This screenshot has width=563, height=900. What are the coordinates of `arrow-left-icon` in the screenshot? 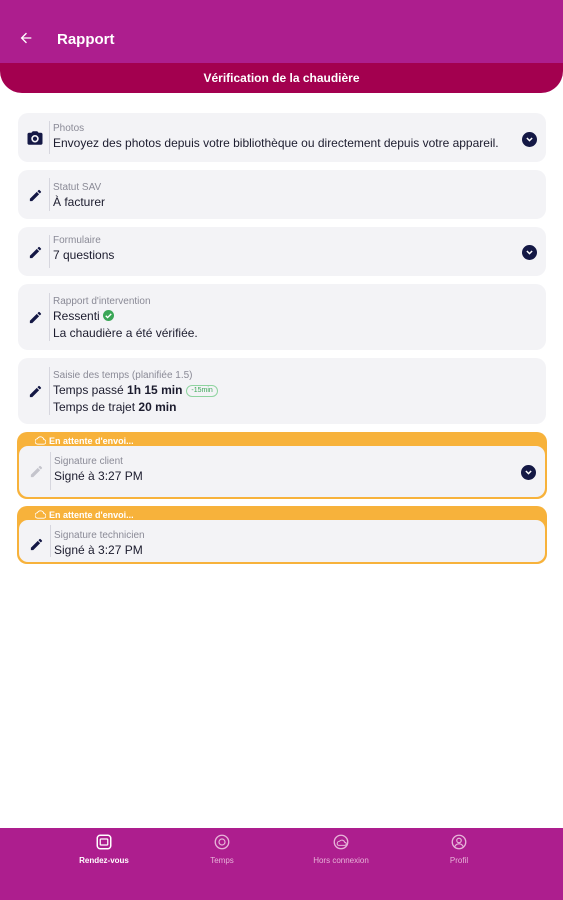 It's located at (26, 38).